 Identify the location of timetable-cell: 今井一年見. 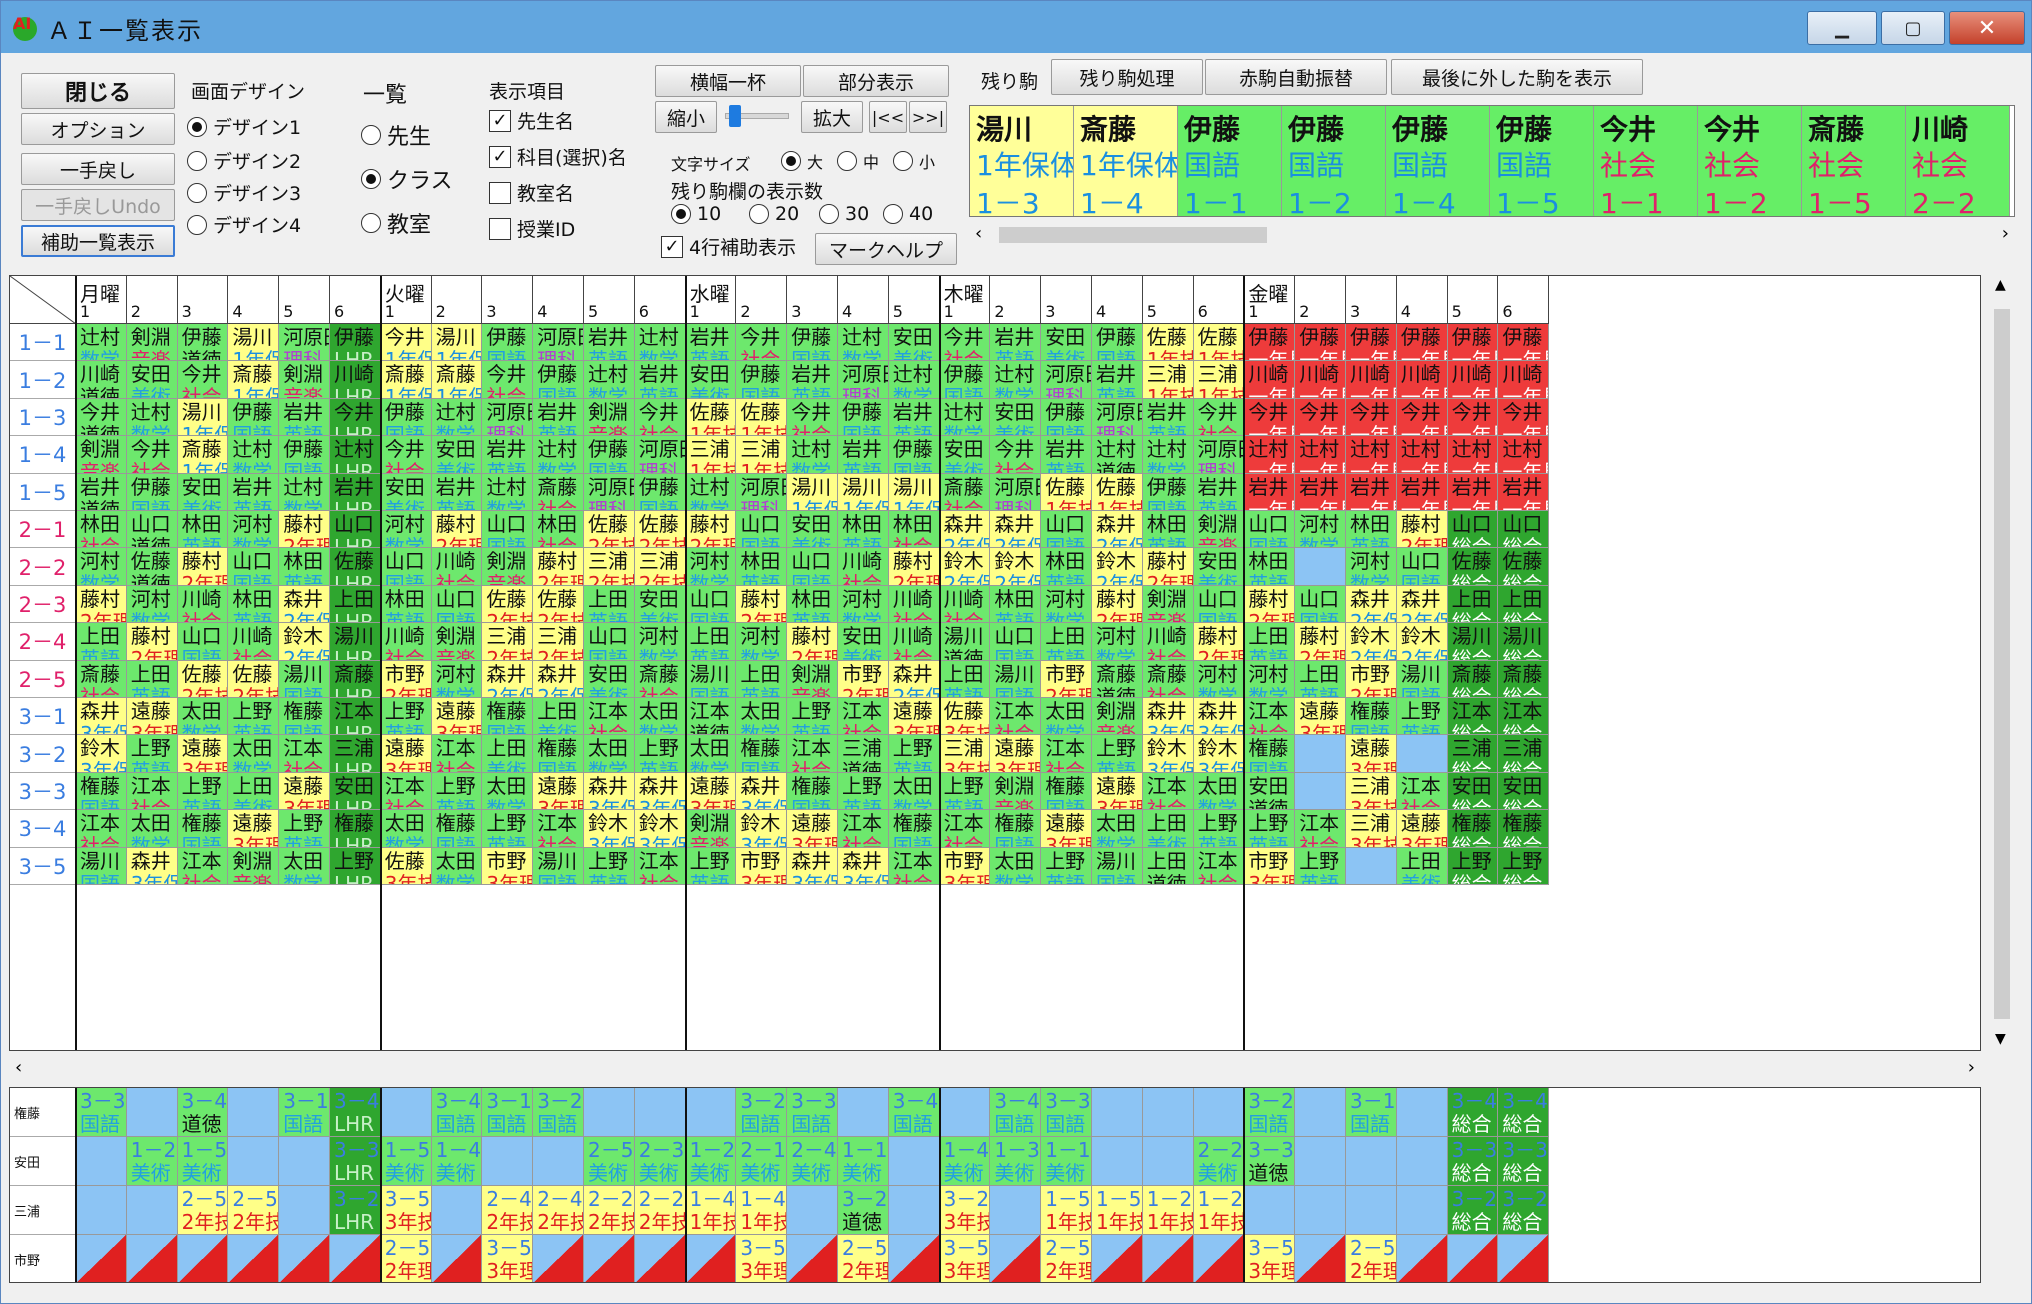
(1320, 417).